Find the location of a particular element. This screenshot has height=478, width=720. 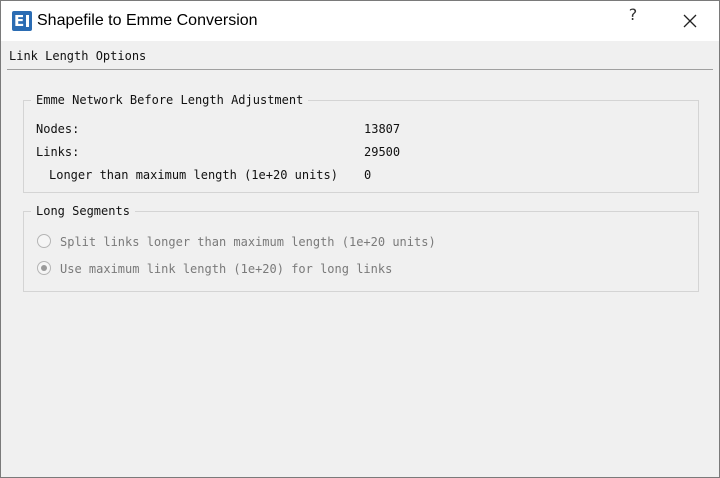

split-links-radio is located at coordinates (44, 241).